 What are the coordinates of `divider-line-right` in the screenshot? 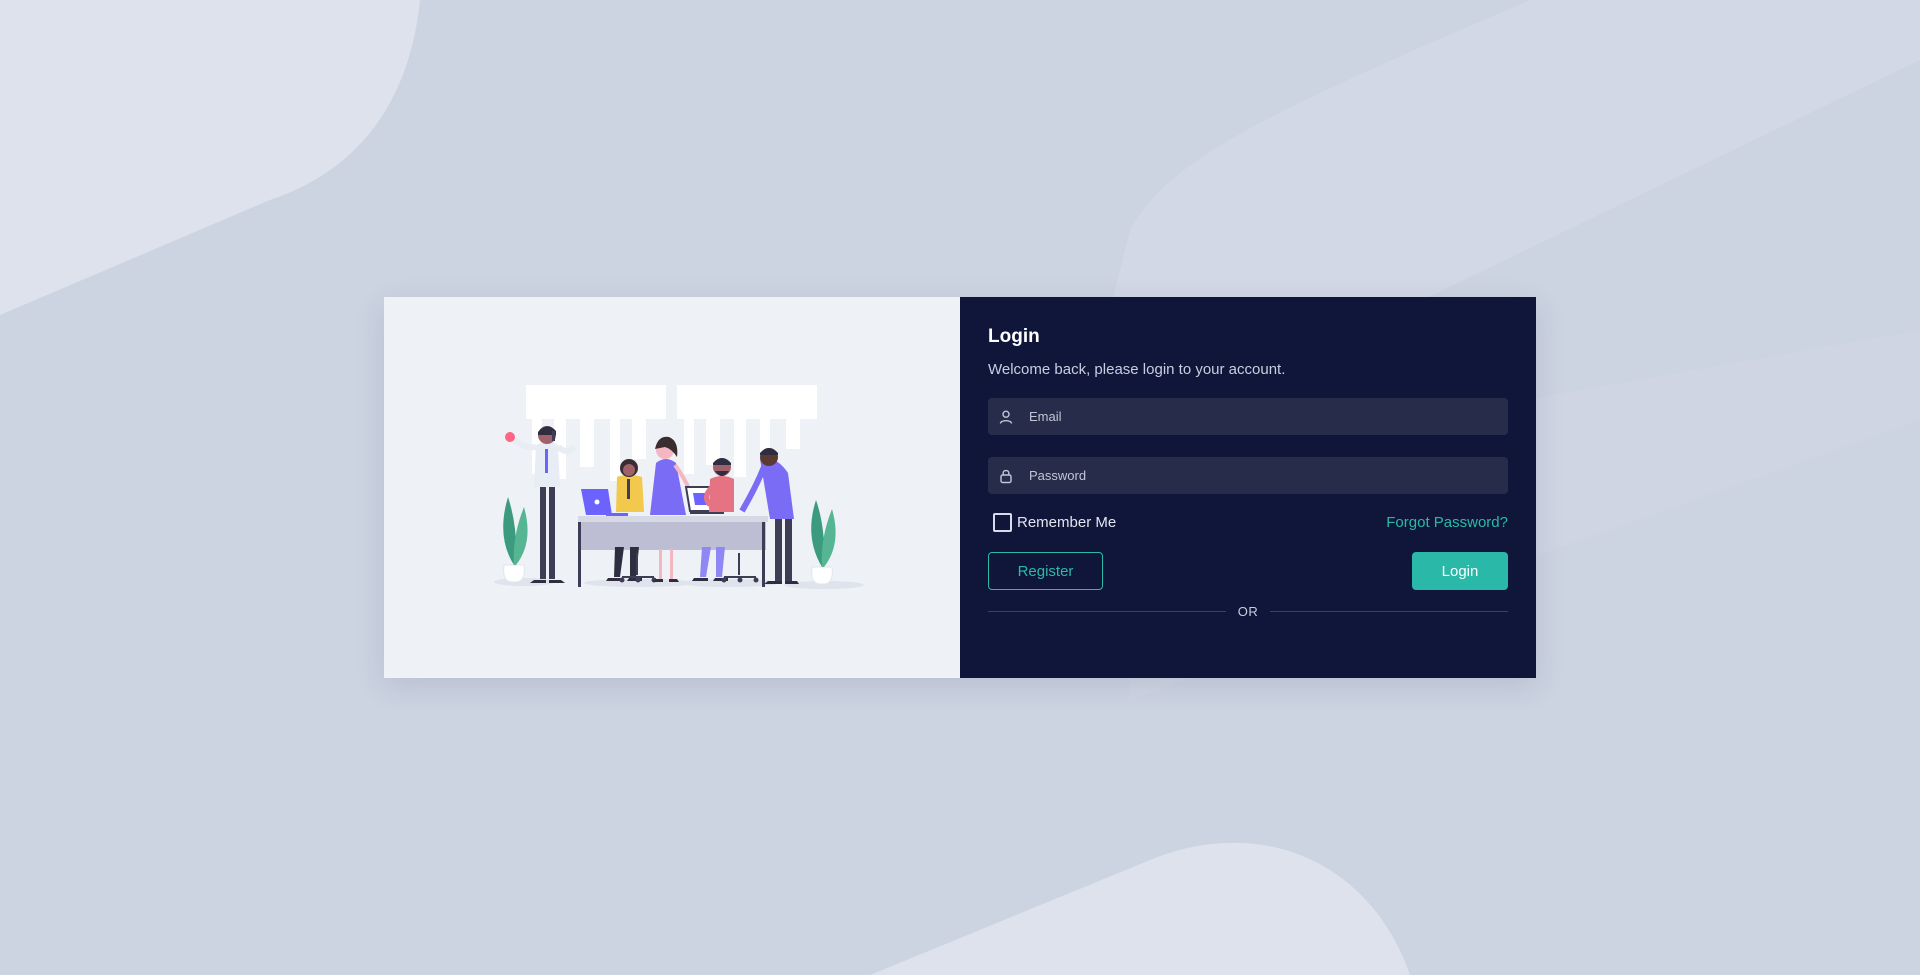 It's located at (1389, 611).